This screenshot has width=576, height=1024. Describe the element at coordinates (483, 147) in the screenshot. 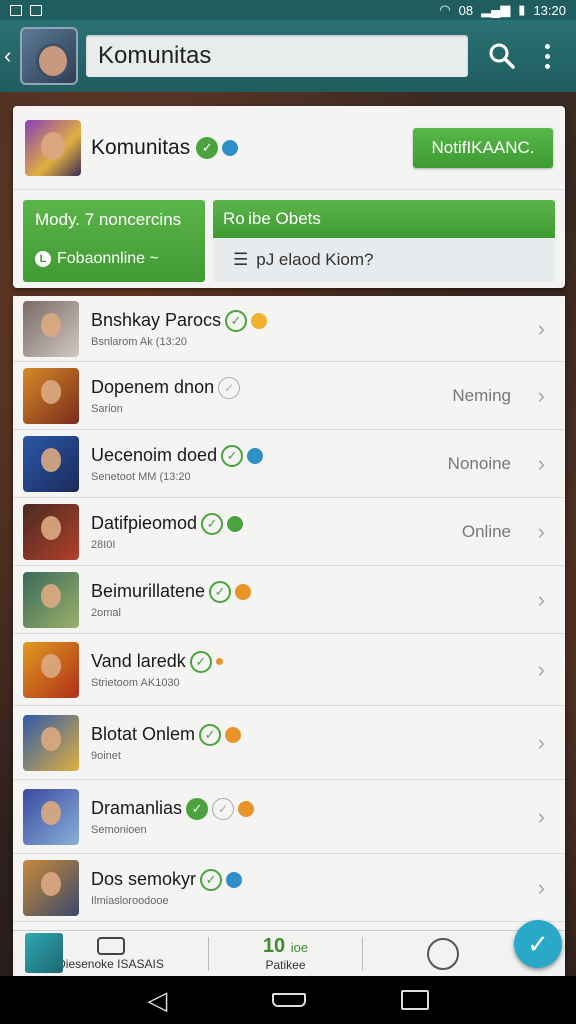

I see `notification-button: NotifIKAANC.` at that location.